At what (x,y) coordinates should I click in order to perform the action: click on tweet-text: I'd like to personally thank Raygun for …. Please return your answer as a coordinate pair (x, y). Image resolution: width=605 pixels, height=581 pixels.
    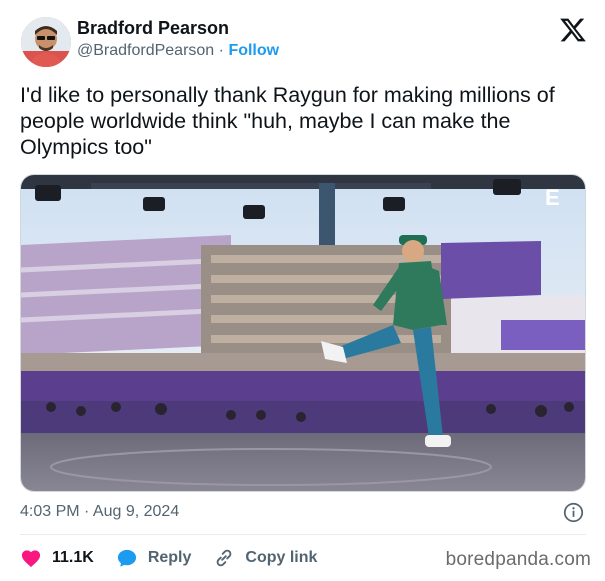
    Looking at the image, I should click on (287, 121).